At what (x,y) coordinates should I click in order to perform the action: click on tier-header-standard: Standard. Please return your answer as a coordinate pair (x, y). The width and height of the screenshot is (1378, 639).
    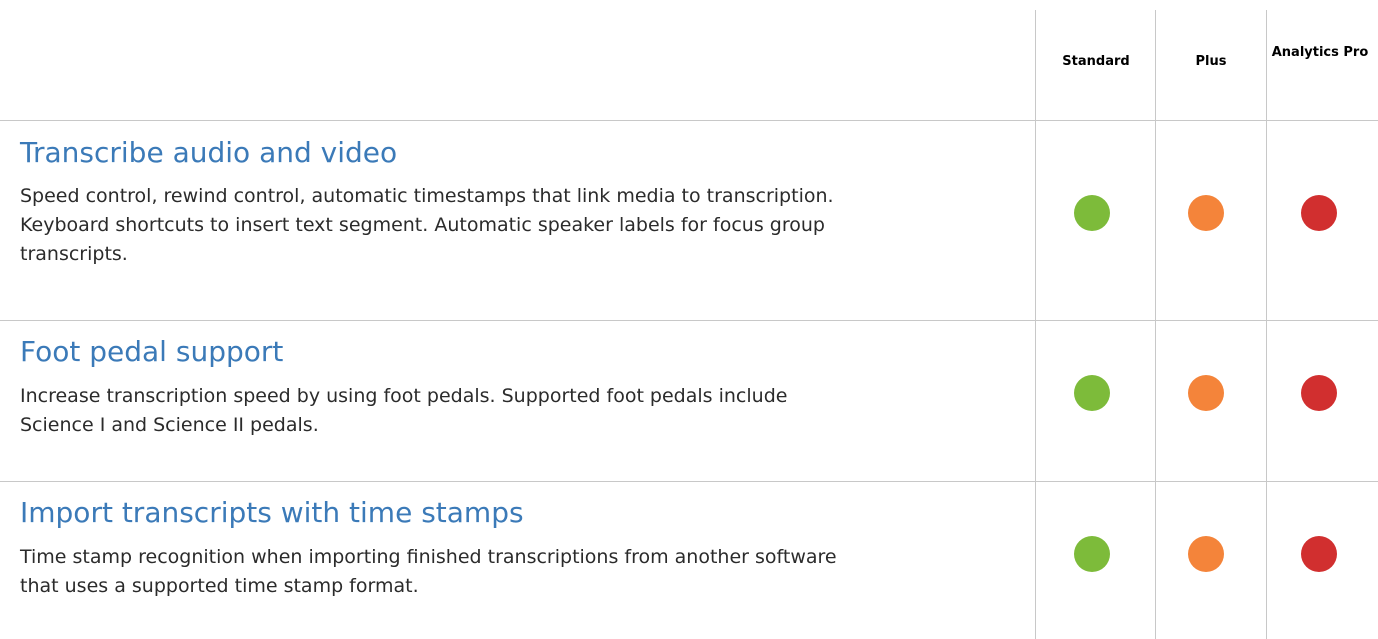
    Looking at the image, I should click on (1096, 61).